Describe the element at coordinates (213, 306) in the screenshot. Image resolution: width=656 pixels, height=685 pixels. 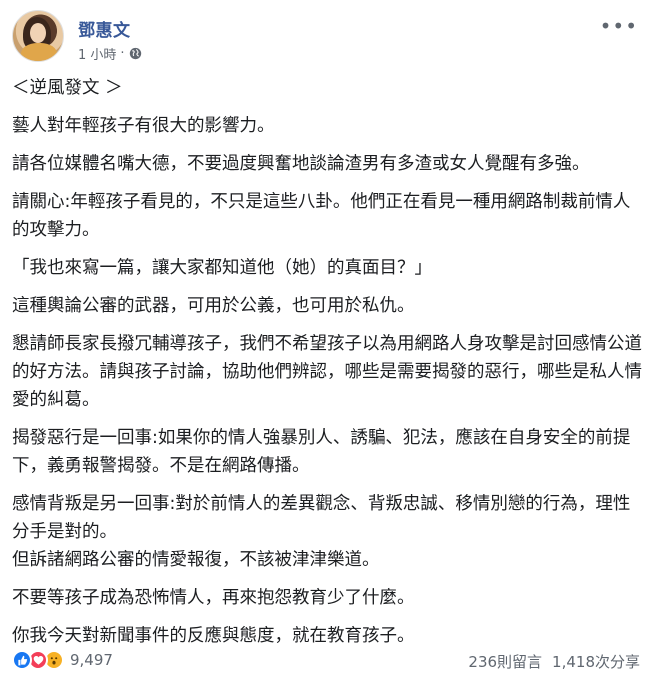
I see `post-paragraph: 這種輿論公審的武器，可用於公義，也可用於私仇。` at that location.